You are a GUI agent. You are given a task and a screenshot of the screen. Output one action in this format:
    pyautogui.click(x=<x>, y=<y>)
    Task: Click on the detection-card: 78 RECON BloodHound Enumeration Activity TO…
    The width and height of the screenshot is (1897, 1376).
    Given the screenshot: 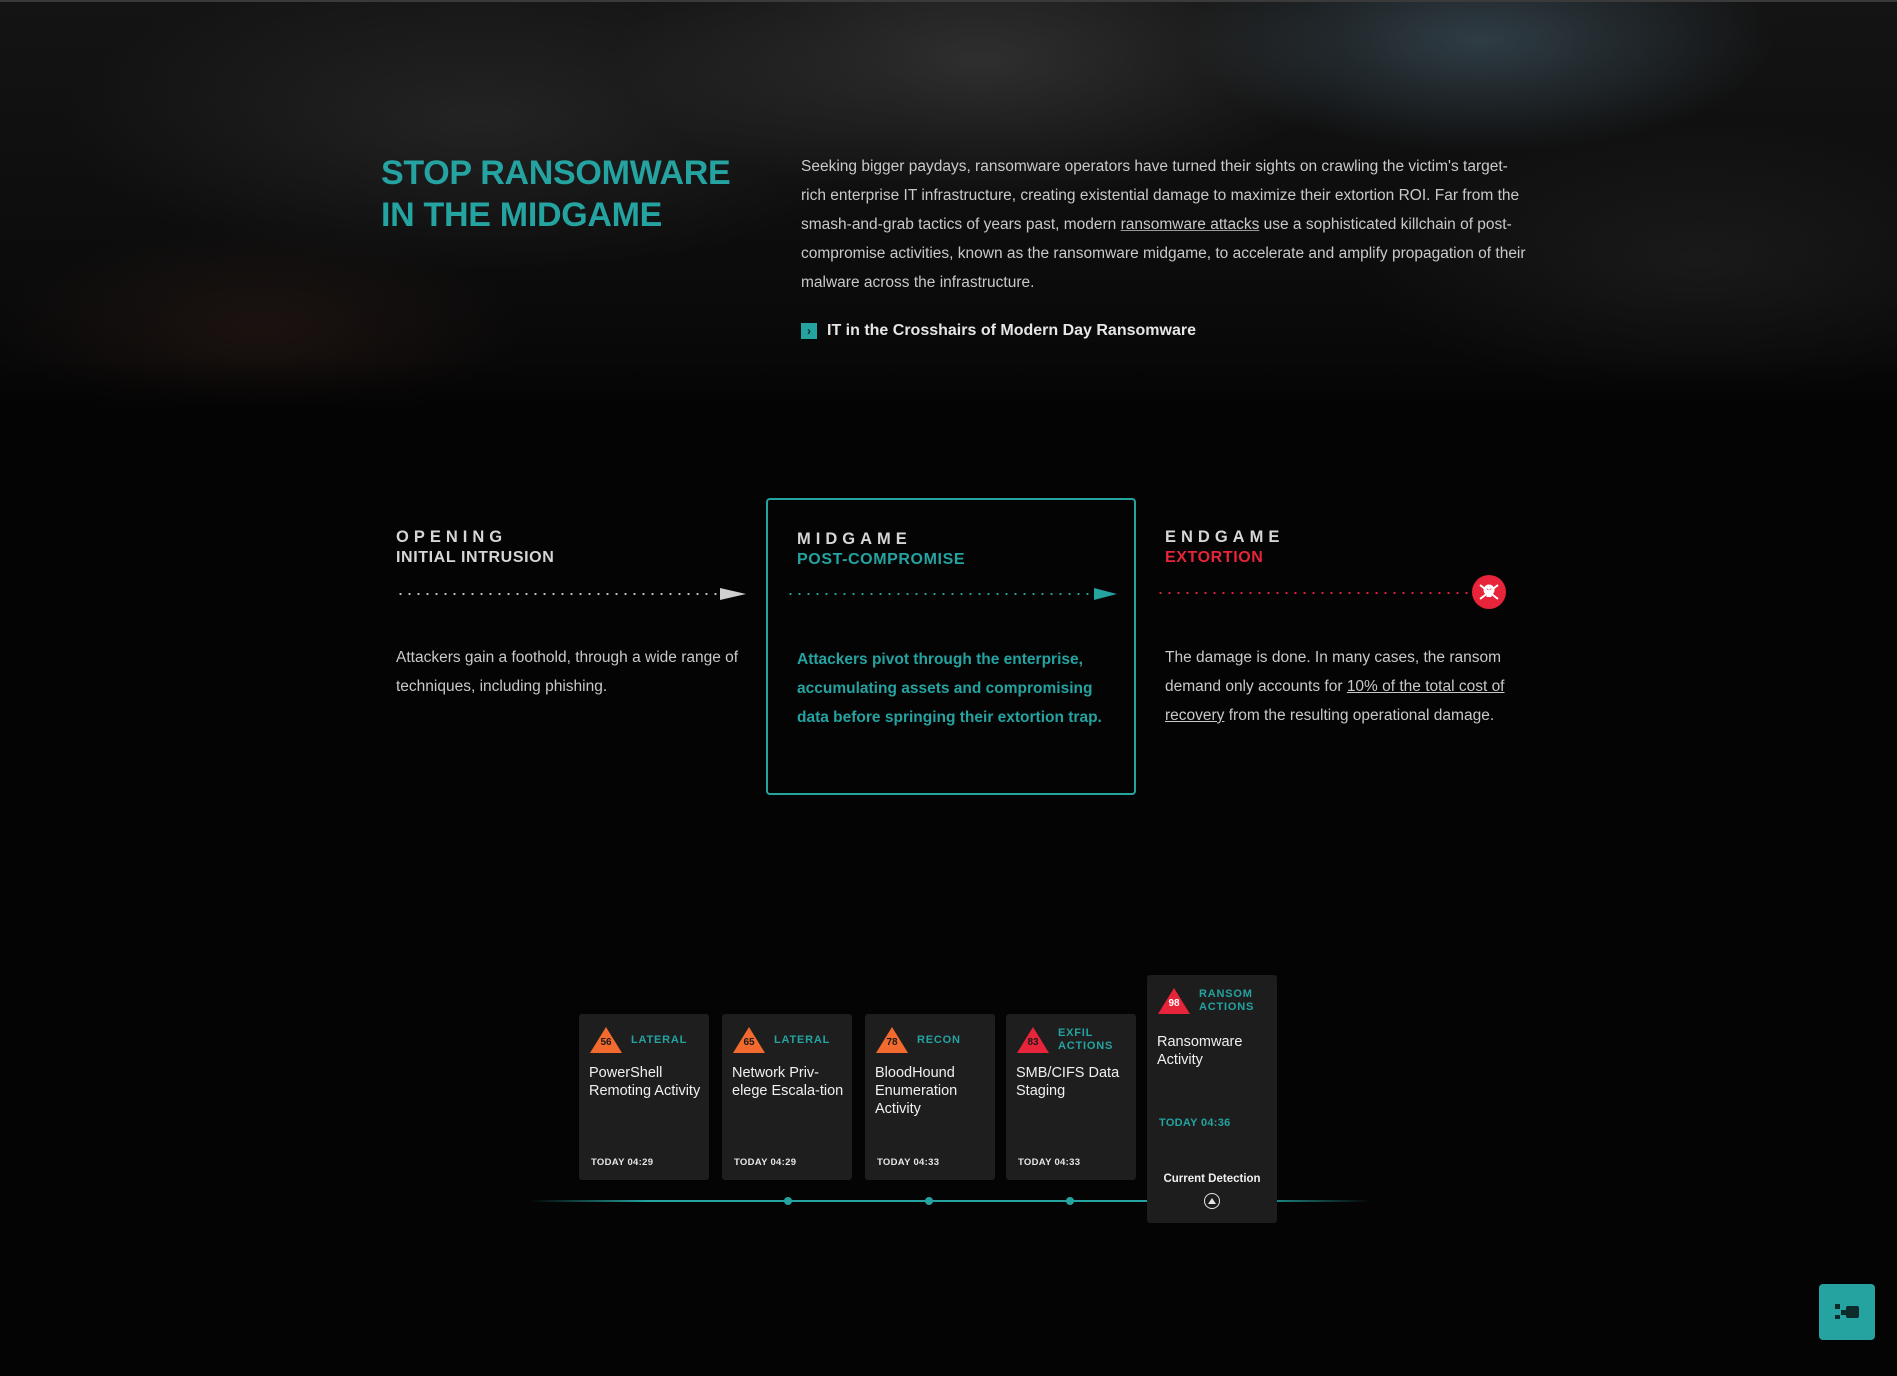 What is the action you would take?
    pyautogui.click(x=930, y=1097)
    